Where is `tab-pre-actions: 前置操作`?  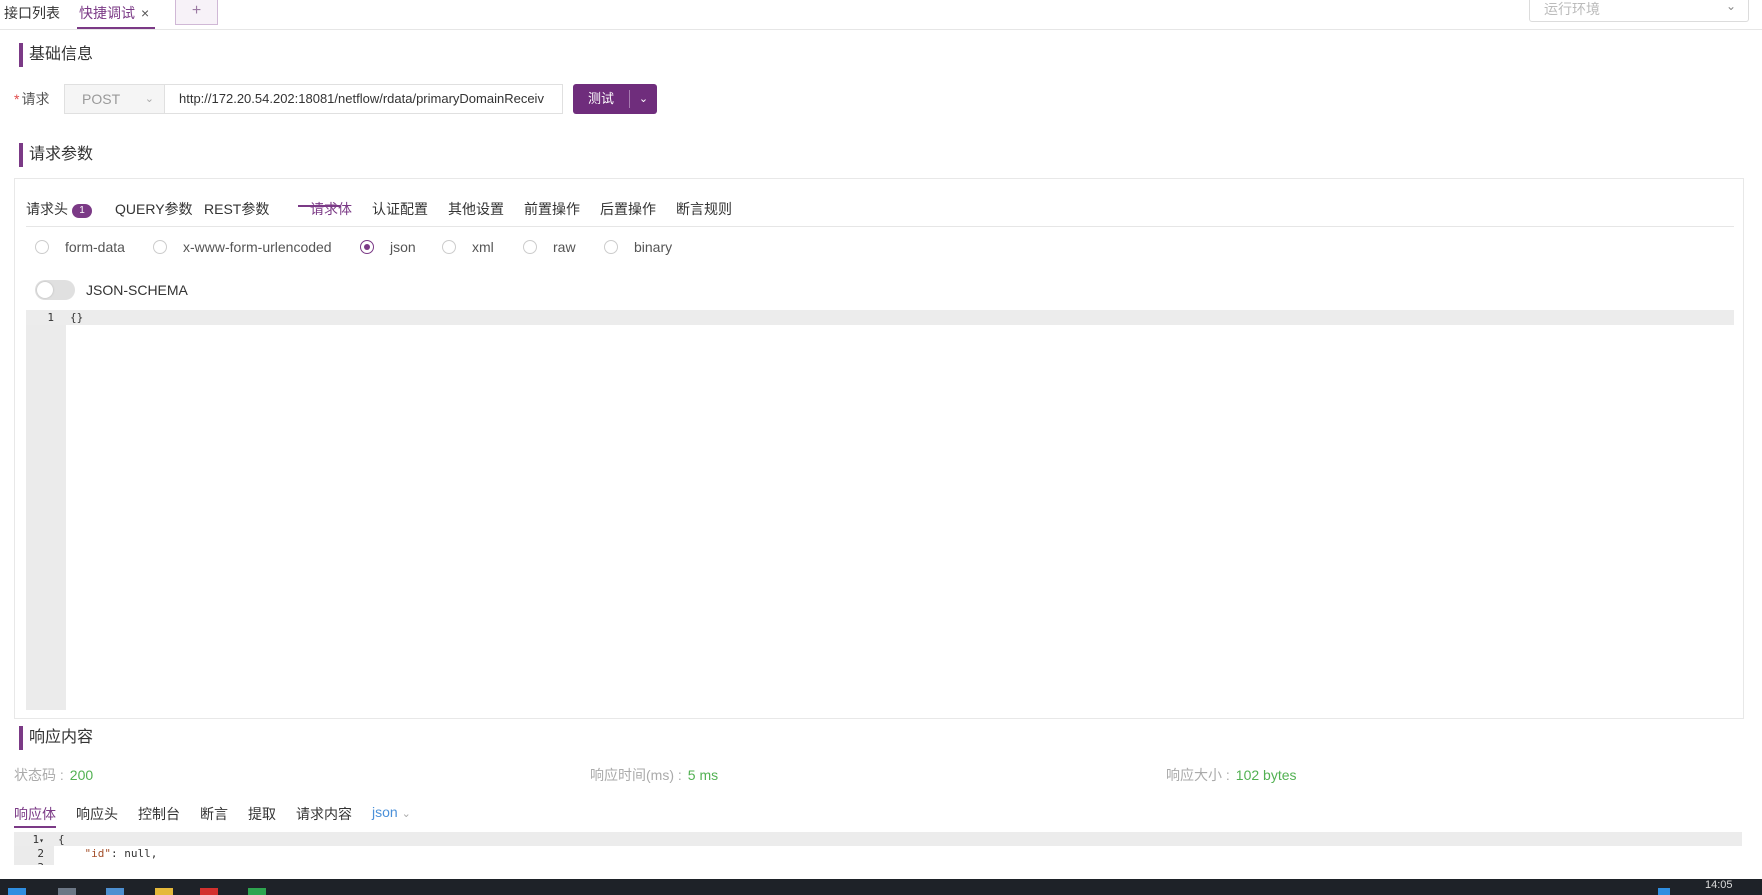 tab-pre-actions: 前置操作 is located at coordinates (552, 209).